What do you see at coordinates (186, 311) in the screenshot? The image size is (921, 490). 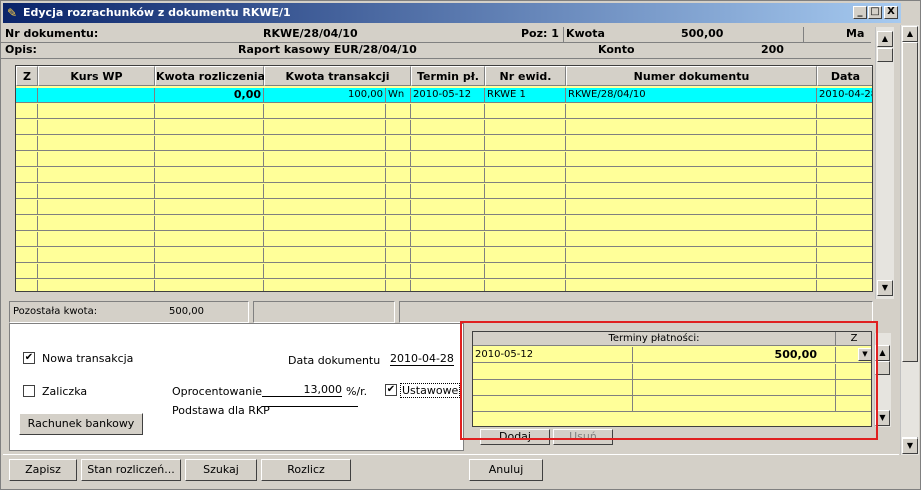 I see `pozostala-value: 500,00` at bounding box center [186, 311].